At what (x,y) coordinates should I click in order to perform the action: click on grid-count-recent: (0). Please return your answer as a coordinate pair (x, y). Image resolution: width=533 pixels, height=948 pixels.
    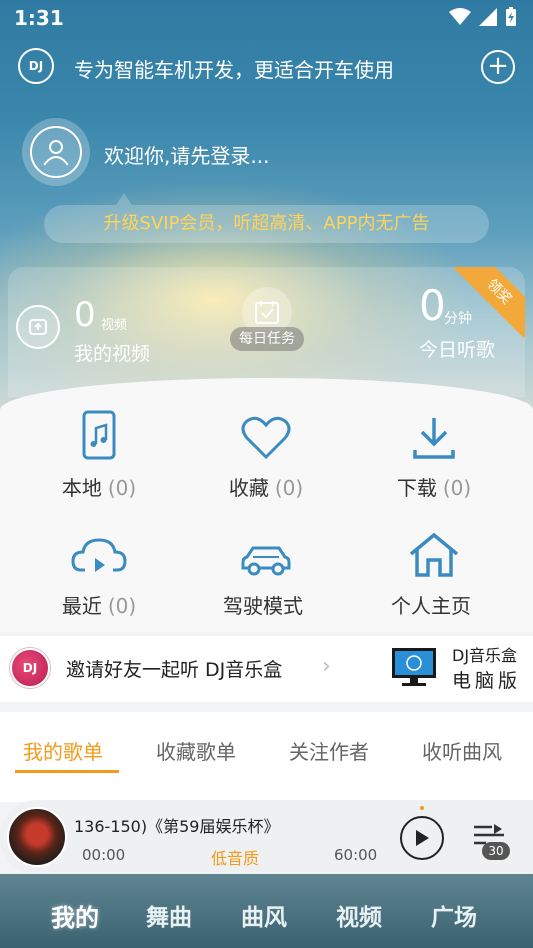
    Looking at the image, I should click on (122, 606).